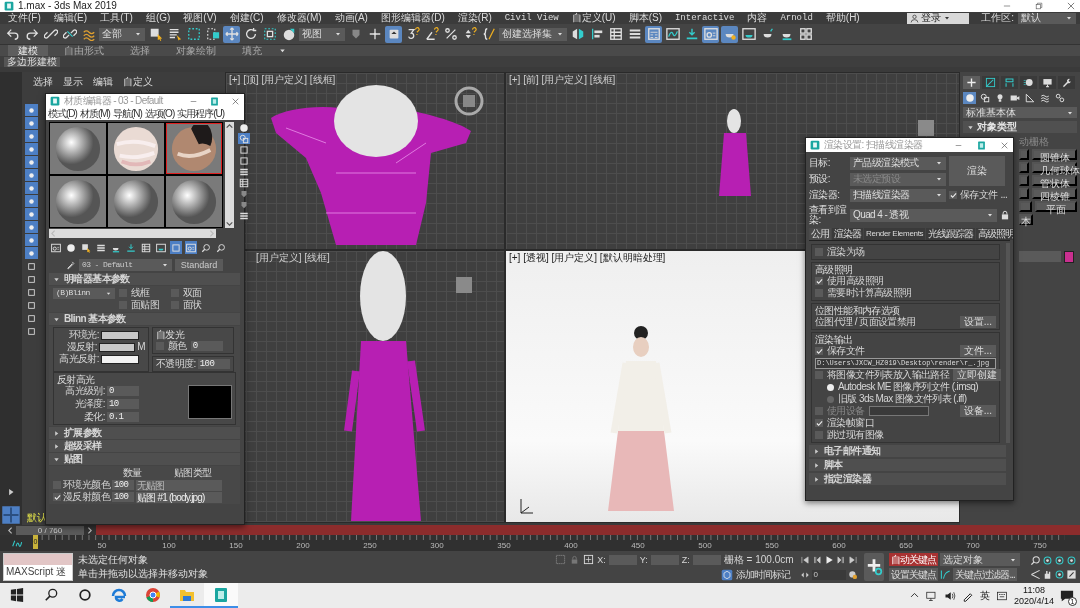 Image resolution: width=1080 pixels, height=608 pixels. I want to click on number-field: 0.1, so click(123, 417).